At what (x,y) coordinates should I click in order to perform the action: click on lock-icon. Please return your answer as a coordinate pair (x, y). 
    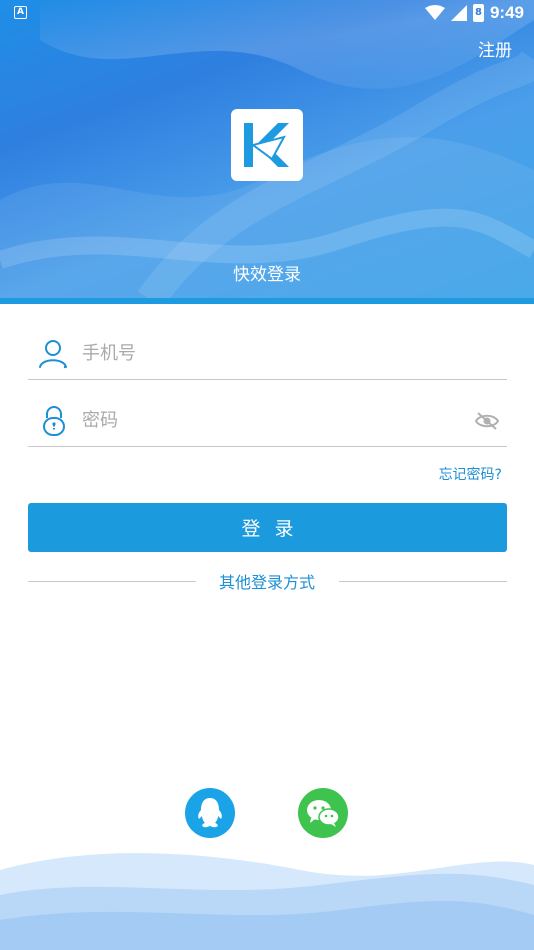
    Looking at the image, I should click on (54, 421).